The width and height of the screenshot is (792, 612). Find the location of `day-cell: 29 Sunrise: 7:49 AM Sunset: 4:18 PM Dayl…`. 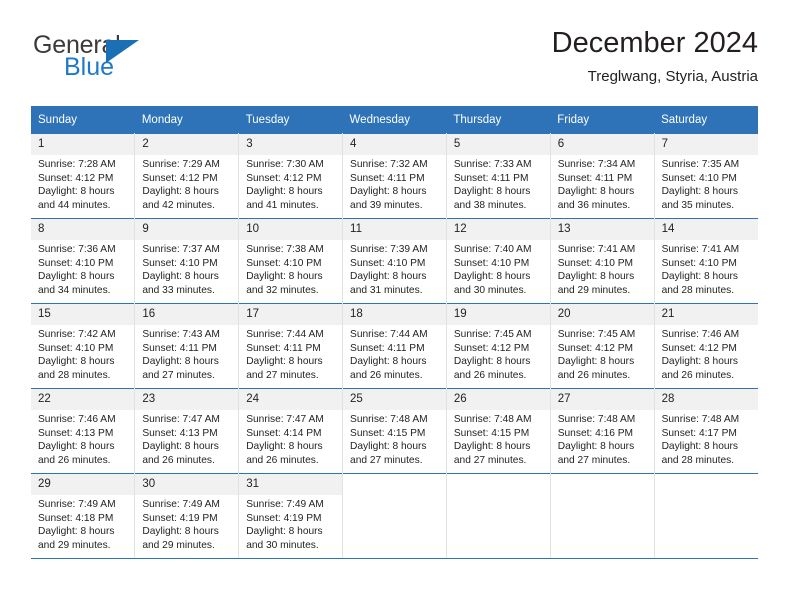

day-cell: 29 Sunrise: 7:49 AM Sunset: 4:18 PM Dayl… is located at coordinates (83, 516).